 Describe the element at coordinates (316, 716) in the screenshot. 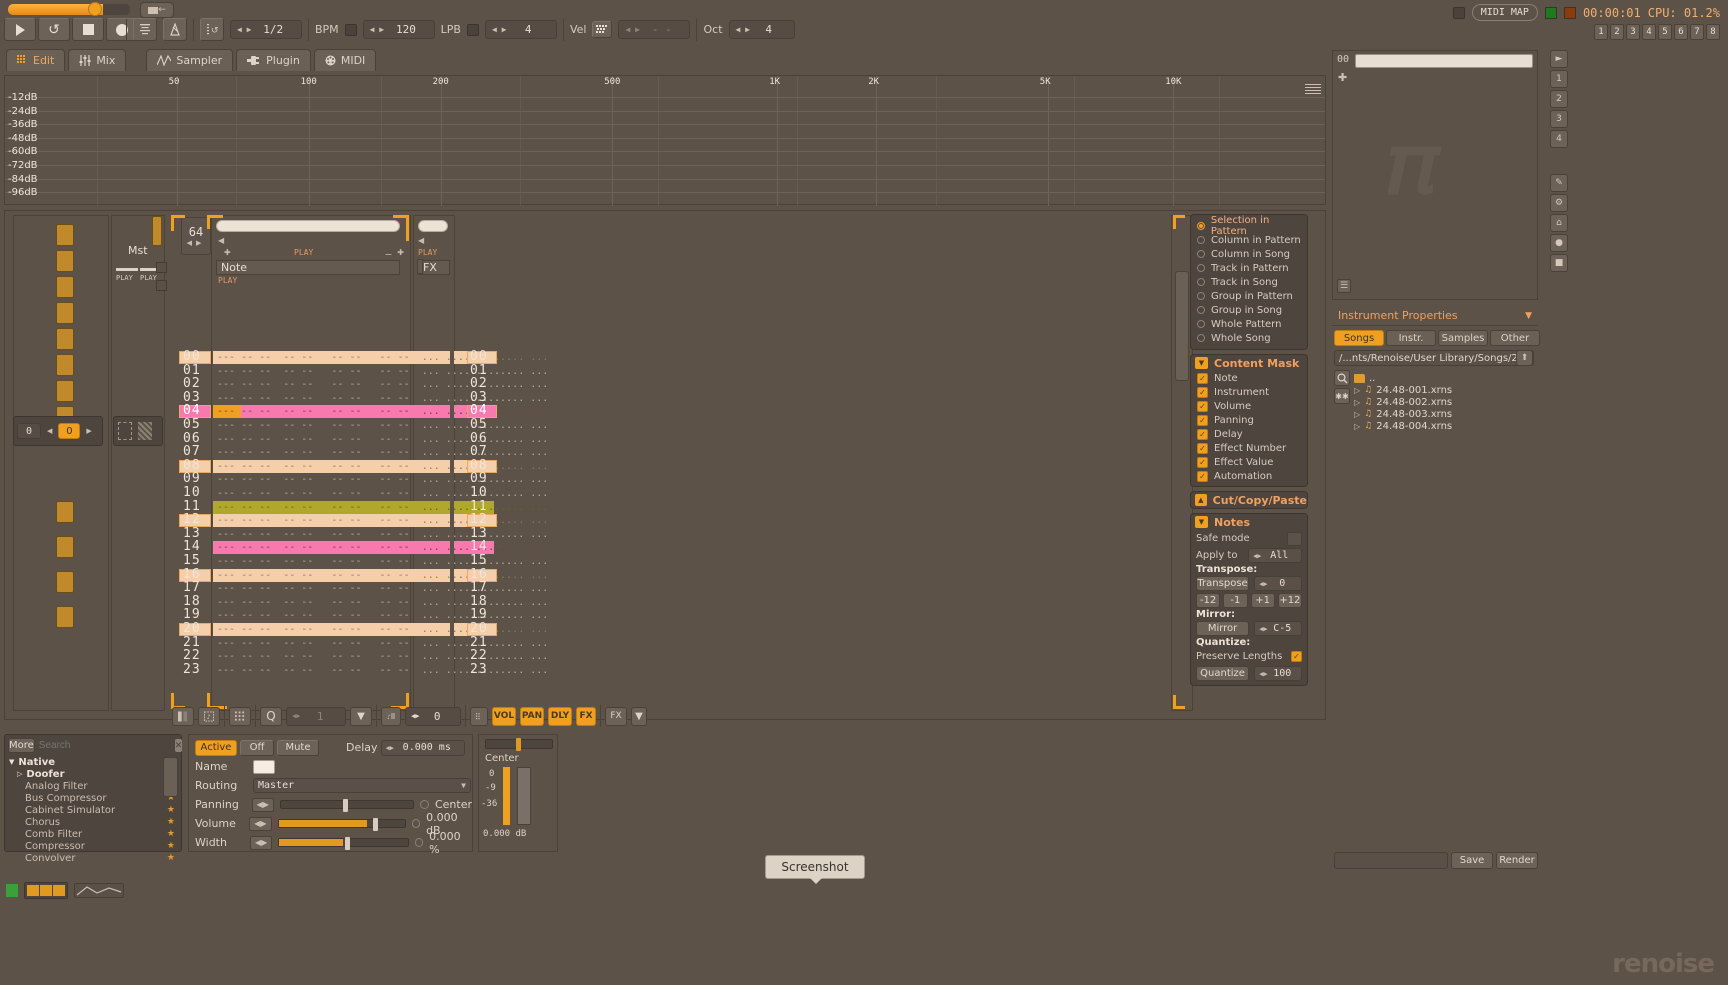

I see `quantize-step-field: ◀▶ 1` at that location.